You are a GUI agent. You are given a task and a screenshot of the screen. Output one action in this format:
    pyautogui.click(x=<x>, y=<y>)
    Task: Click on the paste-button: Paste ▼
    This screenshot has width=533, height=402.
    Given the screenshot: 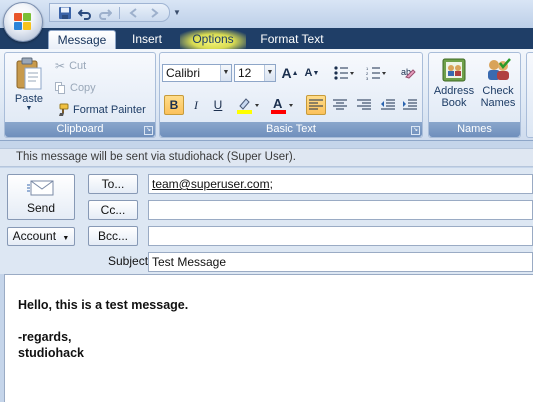 What is the action you would take?
    pyautogui.click(x=29, y=84)
    